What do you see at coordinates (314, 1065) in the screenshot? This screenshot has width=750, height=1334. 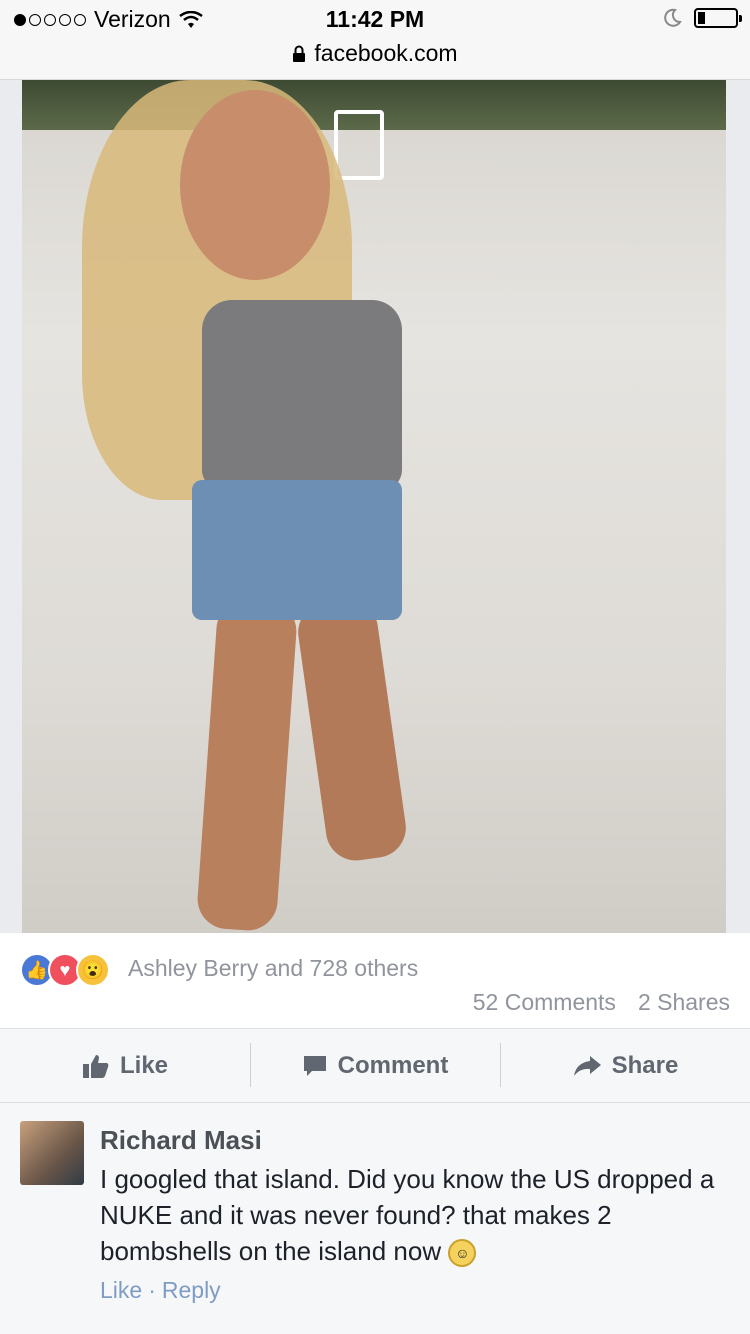 I see `comment-bubble-icon` at bounding box center [314, 1065].